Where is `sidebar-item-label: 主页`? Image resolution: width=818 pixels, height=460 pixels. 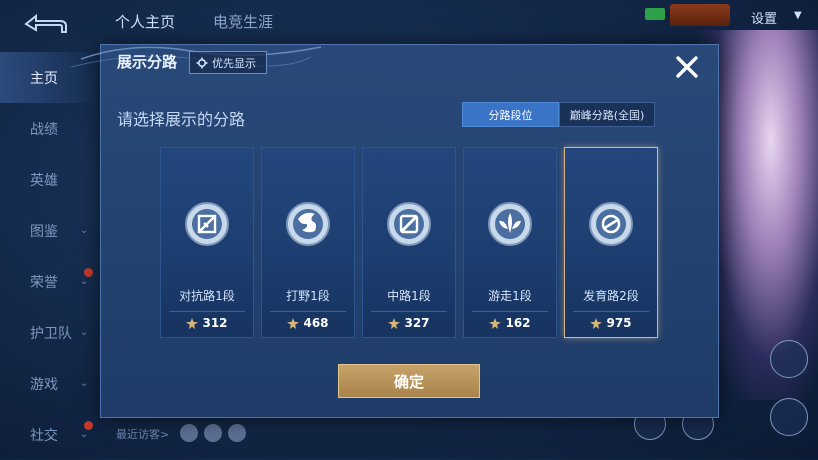 sidebar-item-label: 主页 is located at coordinates (44, 78).